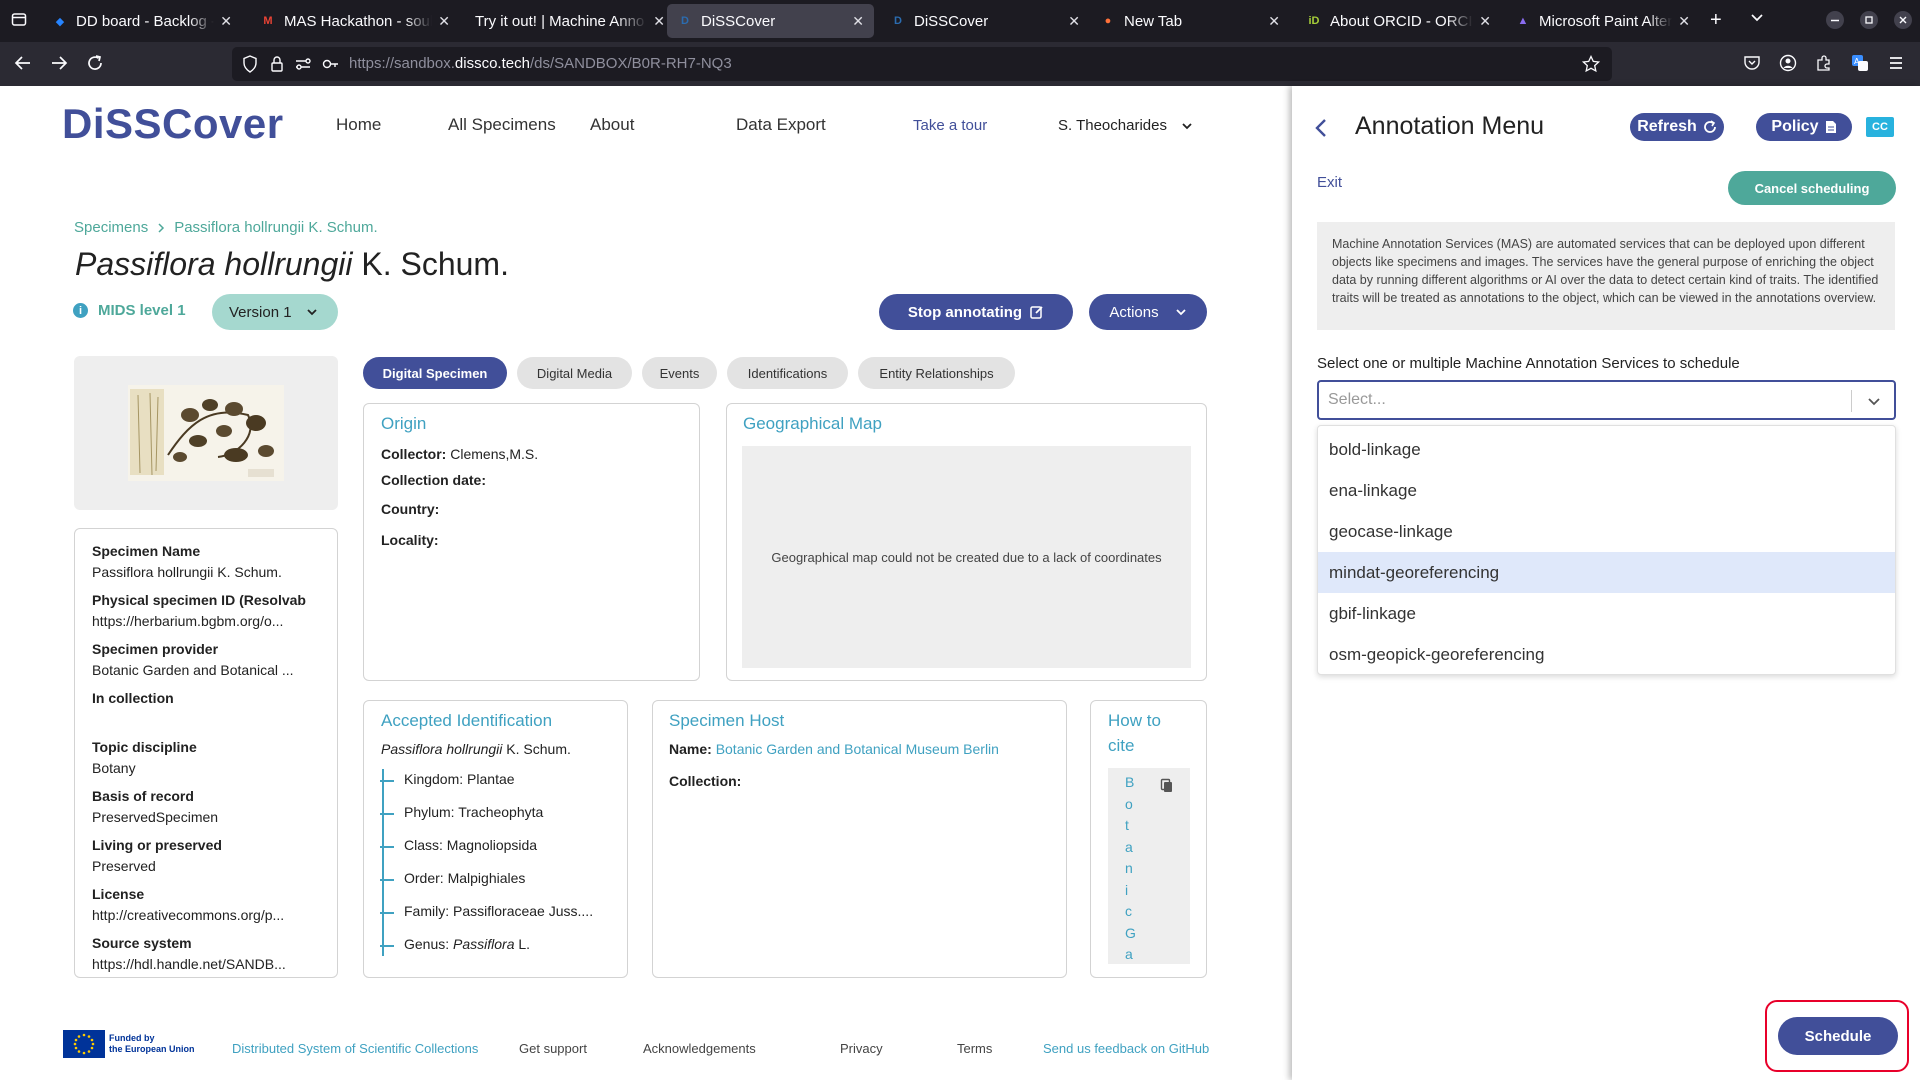 This screenshot has height=1080, width=1920. Describe the element at coordinates (679, 373) in the screenshot. I see `tab-events: Events` at that location.